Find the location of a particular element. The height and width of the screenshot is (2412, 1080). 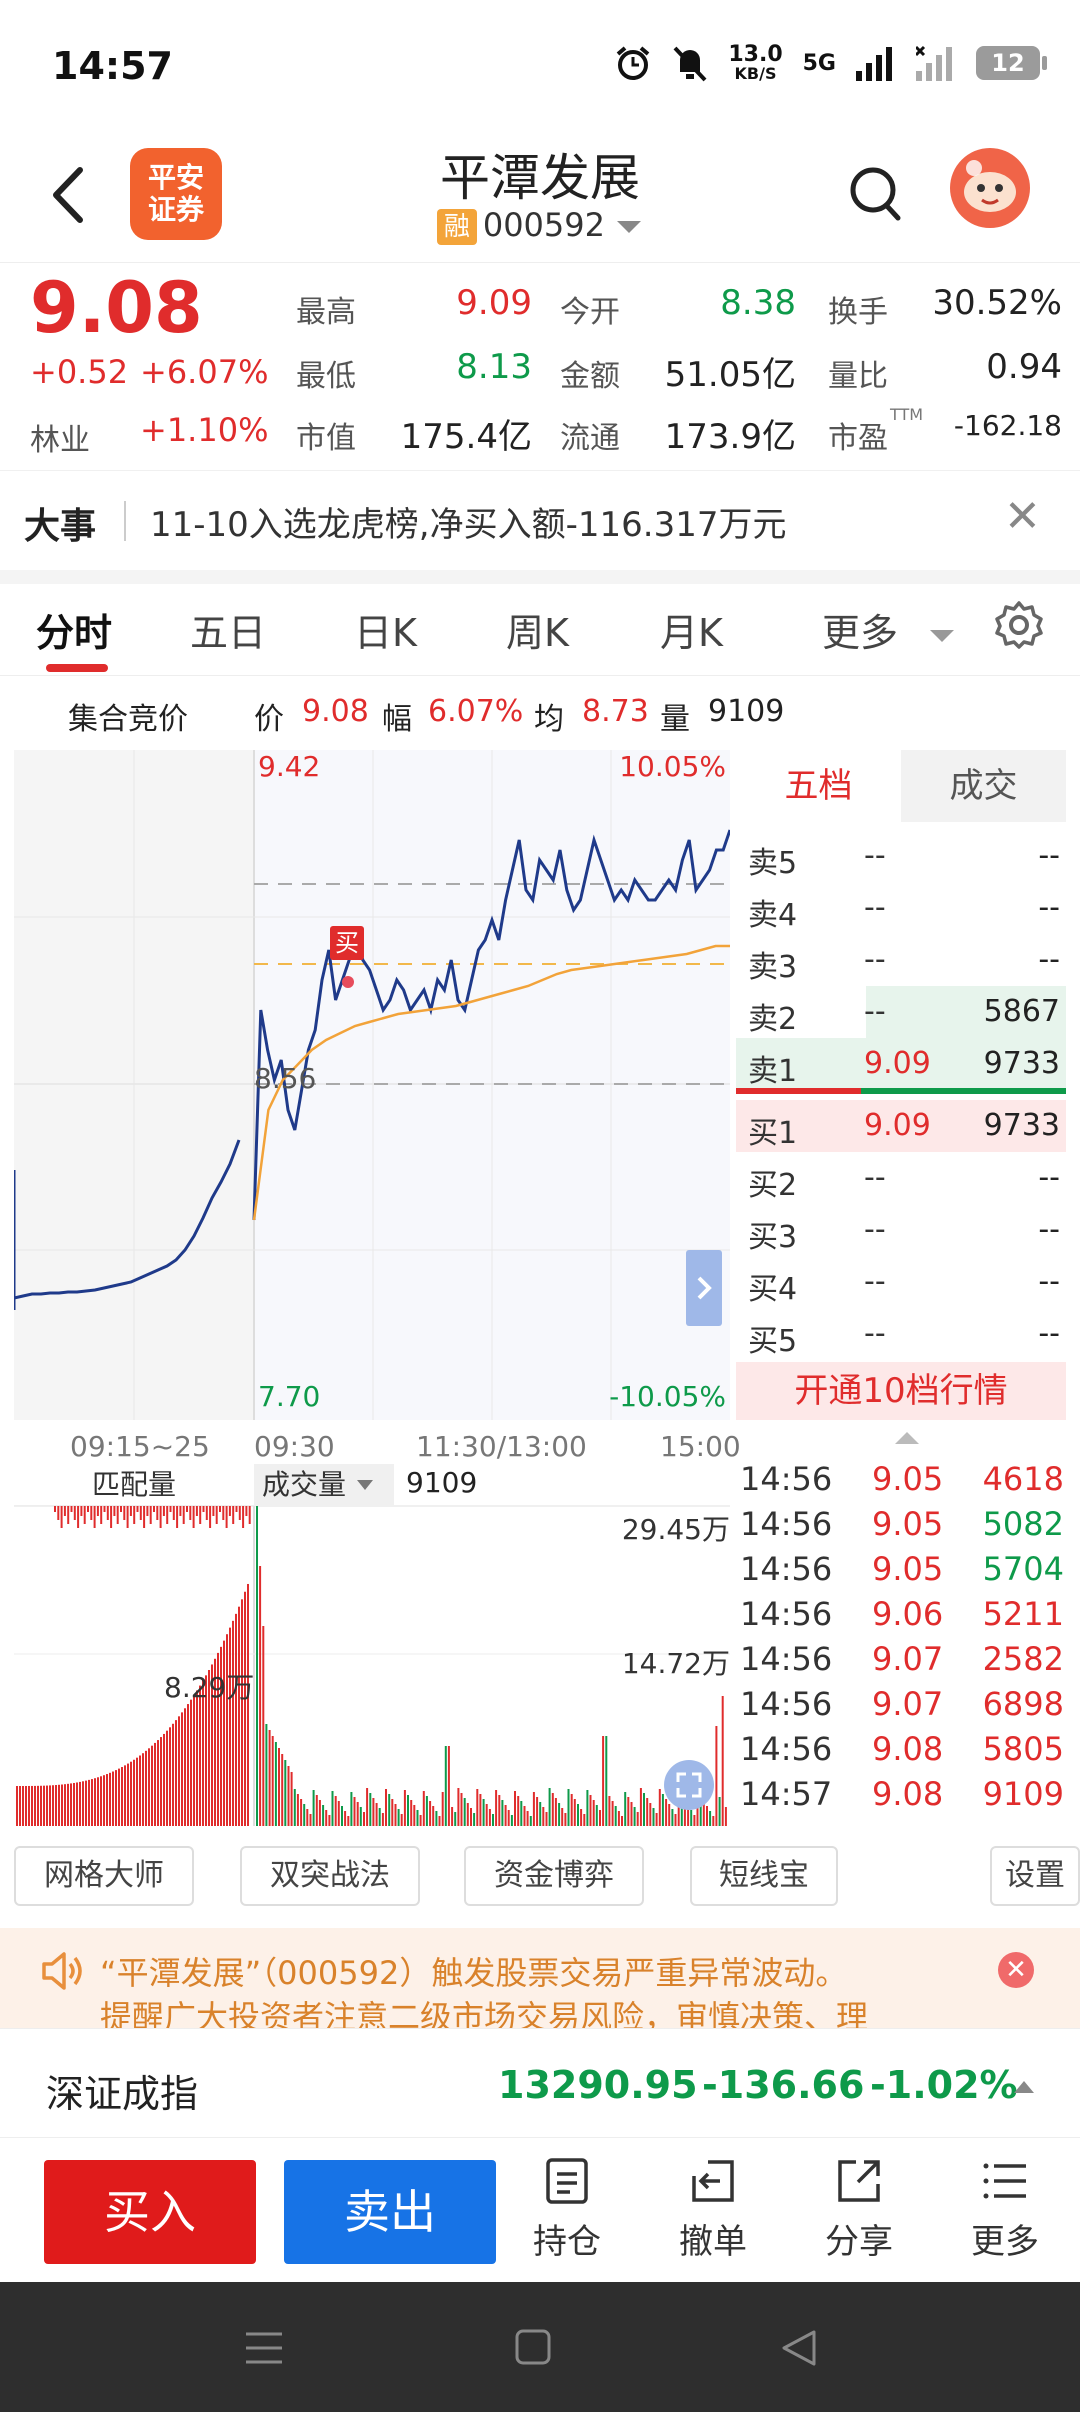

settings-button: 设置 is located at coordinates (1035, 1876).